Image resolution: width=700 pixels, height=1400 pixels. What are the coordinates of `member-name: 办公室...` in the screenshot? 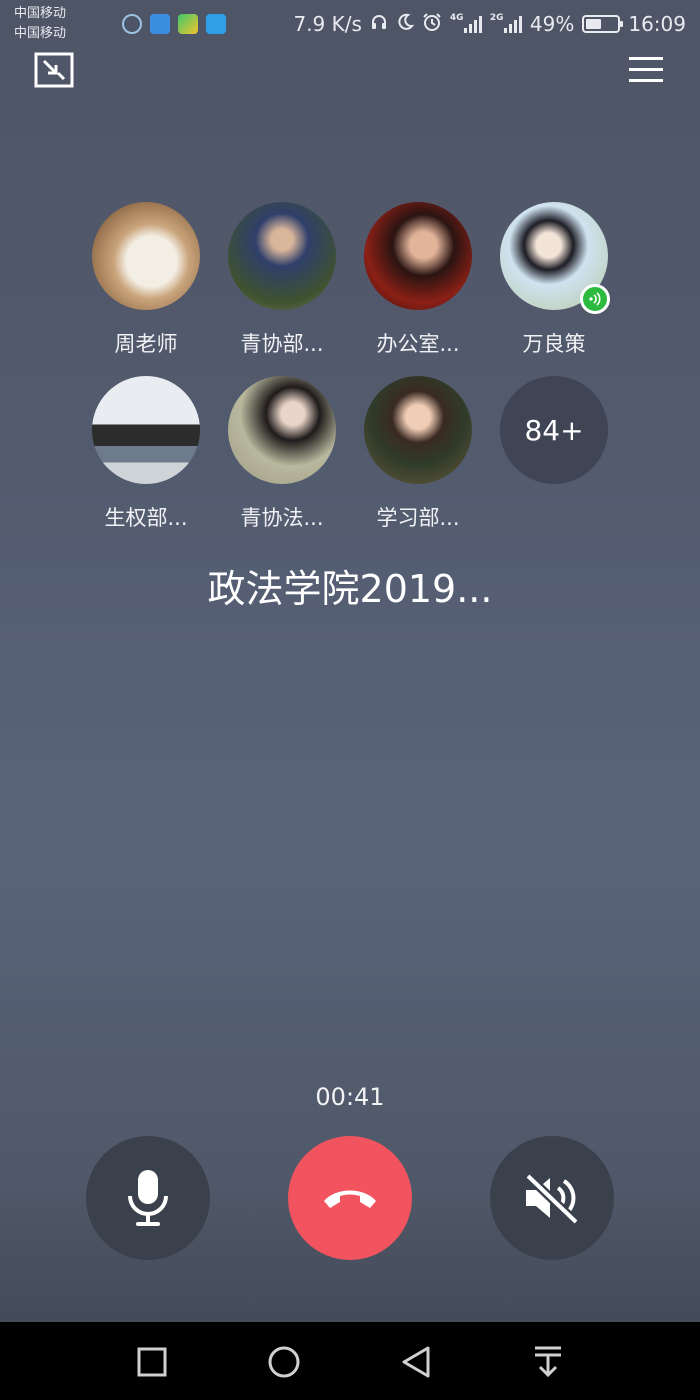 It's located at (418, 344).